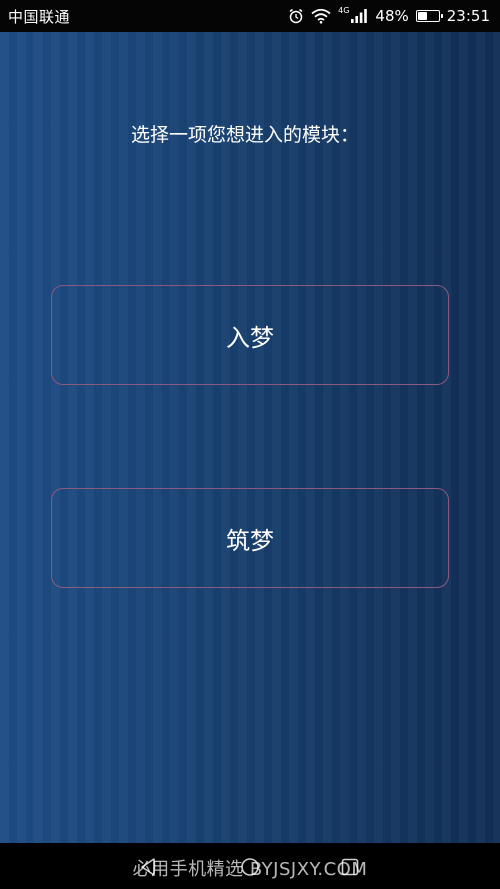 Image resolution: width=500 pixels, height=889 pixels. I want to click on back-icon, so click(148, 867).